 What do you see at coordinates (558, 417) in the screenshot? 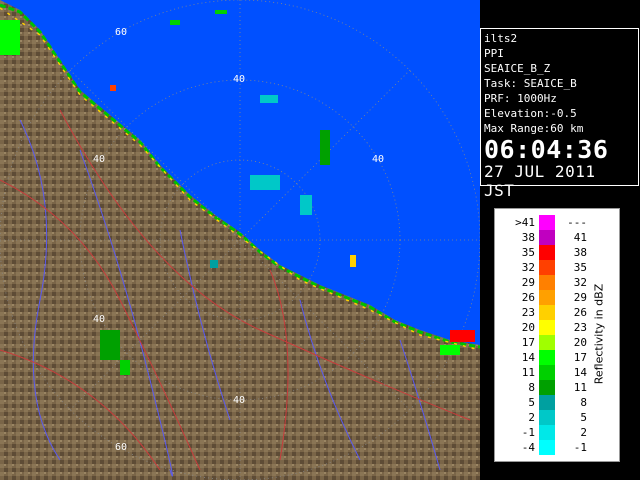
I see `legend-row: 25` at bounding box center [558, 417].